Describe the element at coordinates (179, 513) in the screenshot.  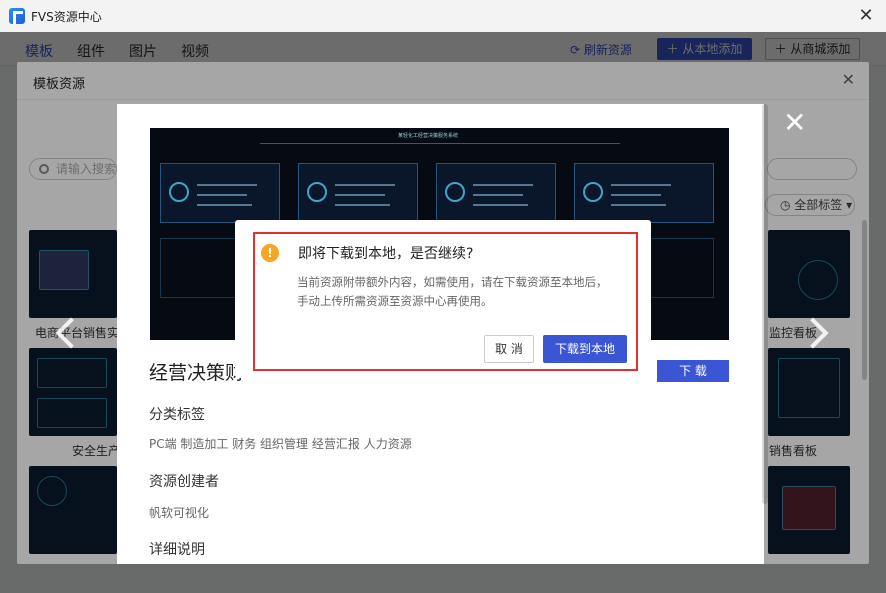
I see `creator-name: 帆软可视化` at that location.